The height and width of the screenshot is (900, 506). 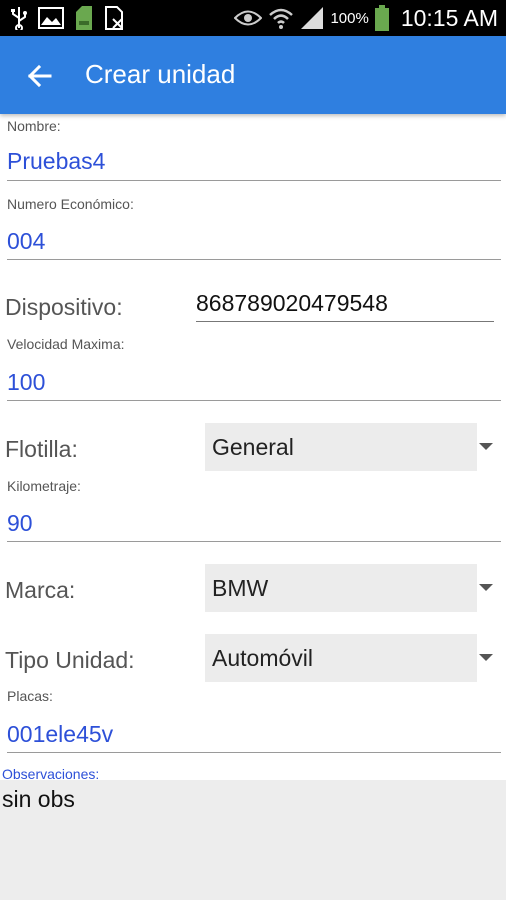 What do you see at coordinates (281, 18) in the screenshot?
I see `wifi-icon` at bounding box center [281, 18].